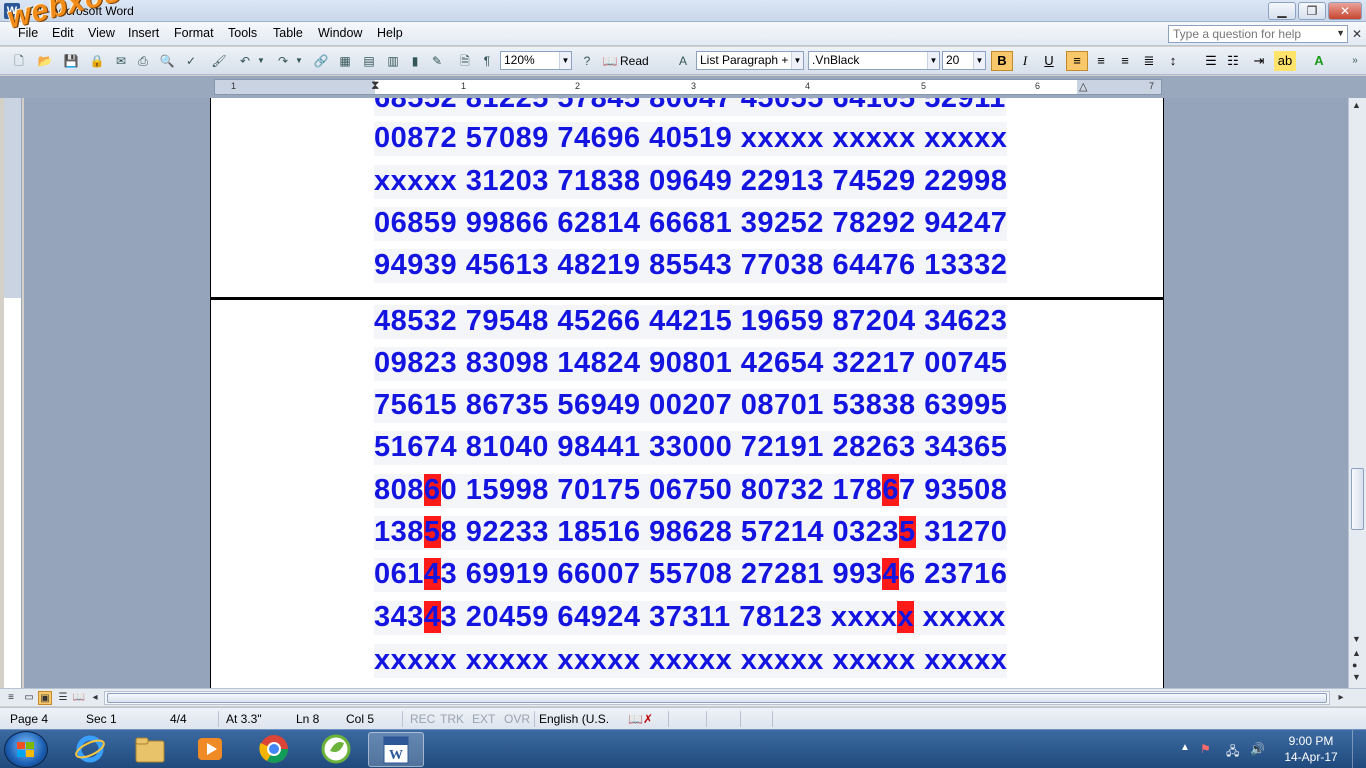 Image resolution: width=1366 pixels, height=768 pixels. I want to click on show-hidden-icons-icon: ▲, so click(1185, 747).